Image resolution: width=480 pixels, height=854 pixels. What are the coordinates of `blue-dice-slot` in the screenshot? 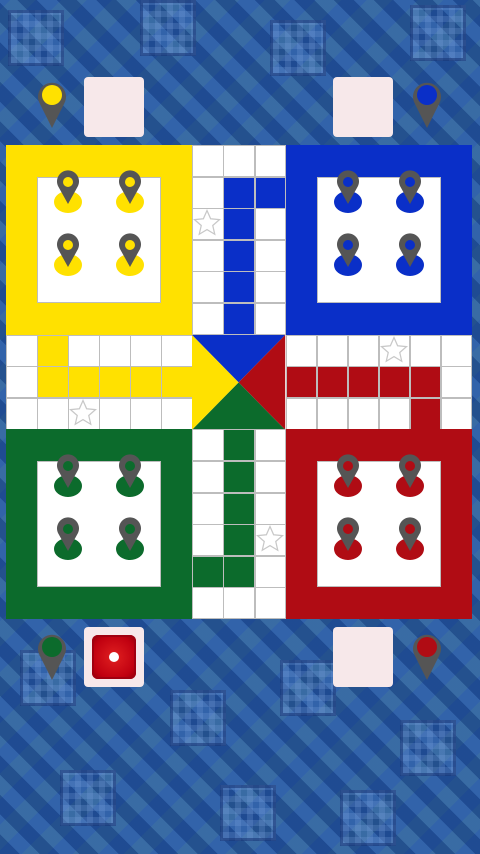 It's located at (363, 107).